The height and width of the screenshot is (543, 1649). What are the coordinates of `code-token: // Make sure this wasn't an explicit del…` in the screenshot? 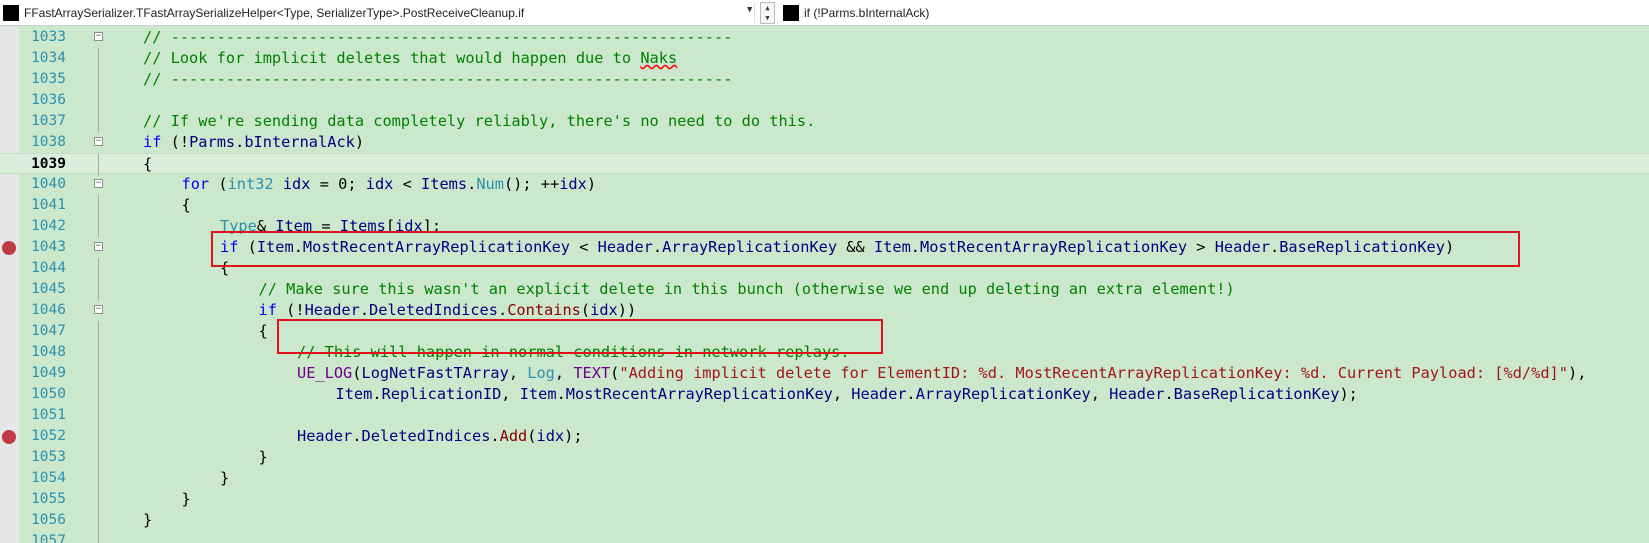 It's located at (746, 289).